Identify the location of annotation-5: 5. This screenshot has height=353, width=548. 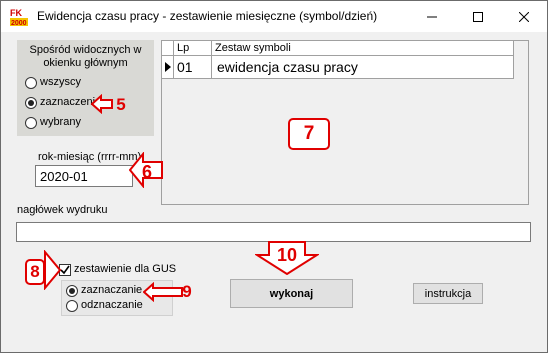
(121, 104).